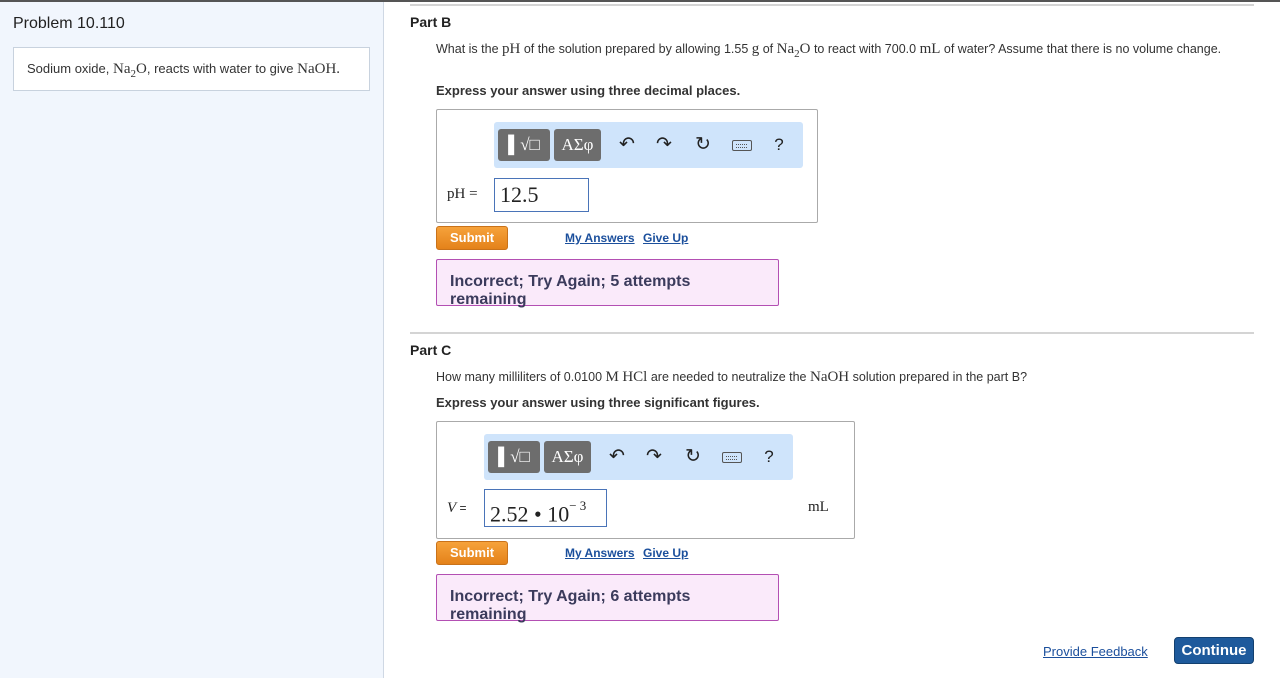 Image resolution: width=1280 pixels, height=678 pixels. I want to click on part-c-variable-label: V =, so click(457, 508).